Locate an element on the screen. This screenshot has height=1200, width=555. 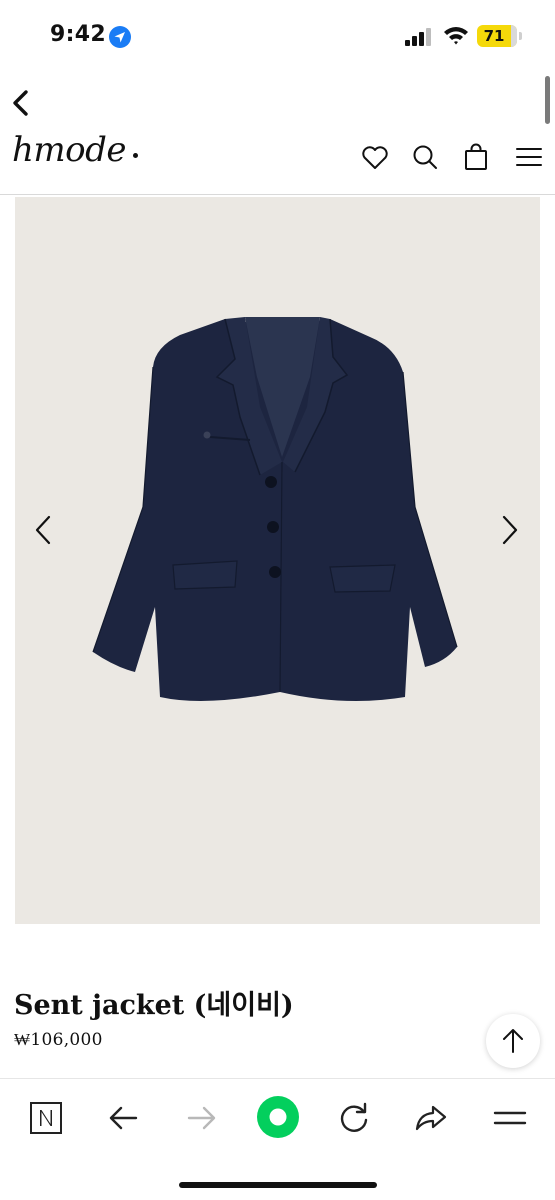
signal-icon is located at coordinates (418, 37).